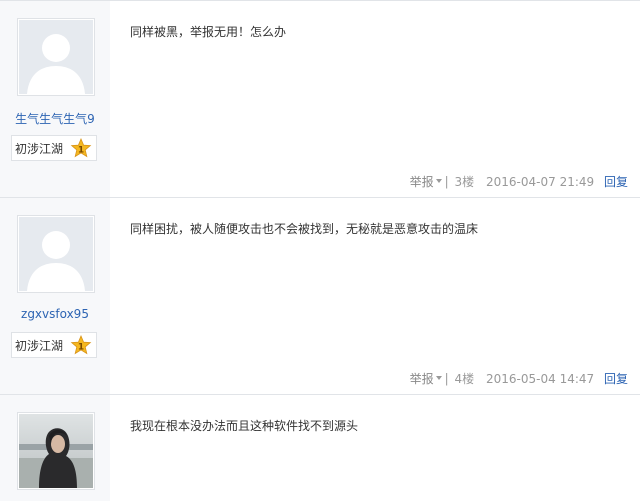 This screenshot has height=501, width=640. What do you see at coordinates (55, 118) in the screenshot?
I see `username-link: 生气生气生气9` at bounding box center [55, 118].